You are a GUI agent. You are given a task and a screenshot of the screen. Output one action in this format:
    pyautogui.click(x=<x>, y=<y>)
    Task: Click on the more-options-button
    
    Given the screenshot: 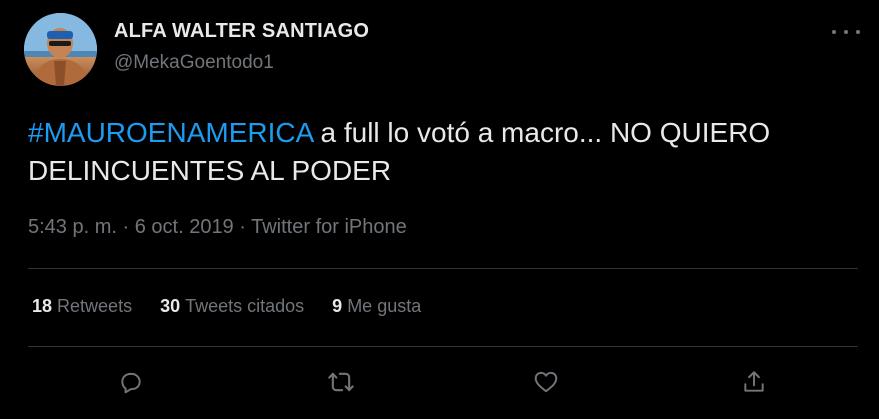 What is the action you would take?
    pyautogui.click(x=846, y=32)
    